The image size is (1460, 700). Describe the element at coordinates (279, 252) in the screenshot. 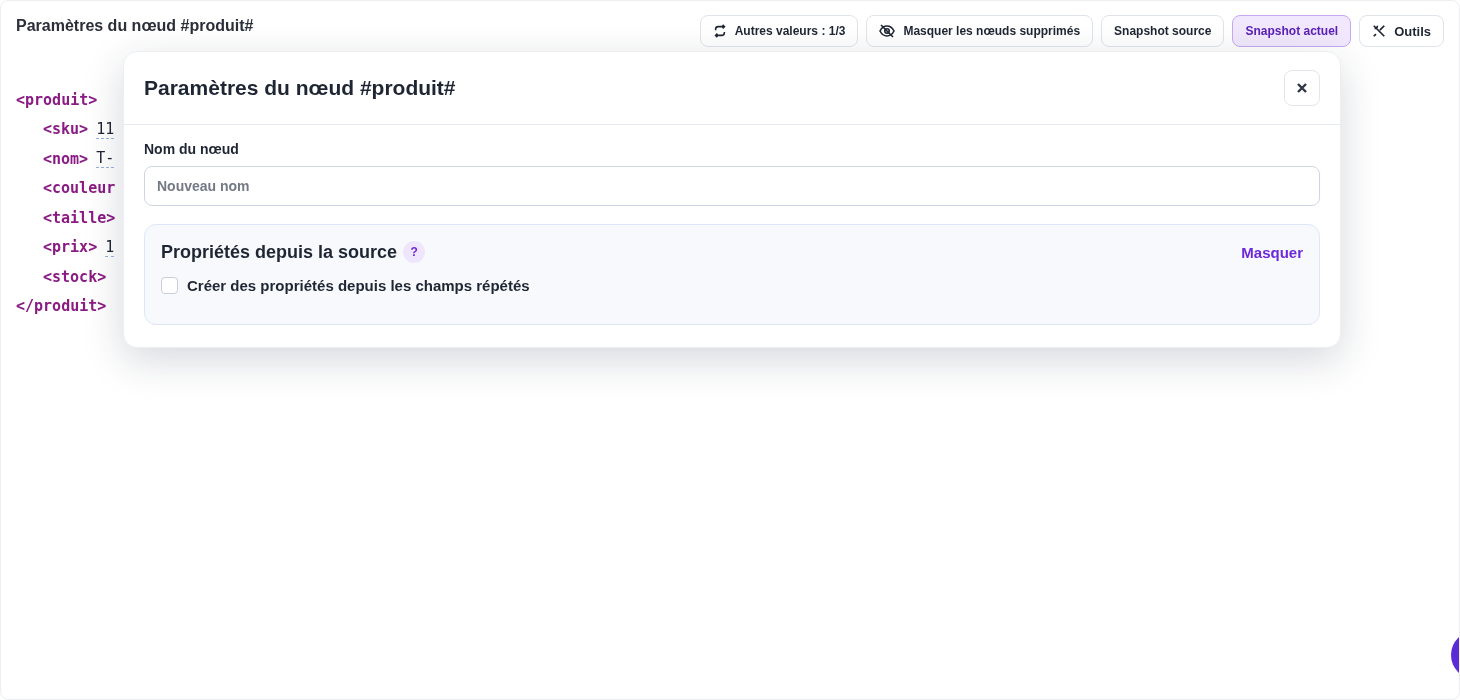

I see `section-title: Propriétés depuis la source` at that location.